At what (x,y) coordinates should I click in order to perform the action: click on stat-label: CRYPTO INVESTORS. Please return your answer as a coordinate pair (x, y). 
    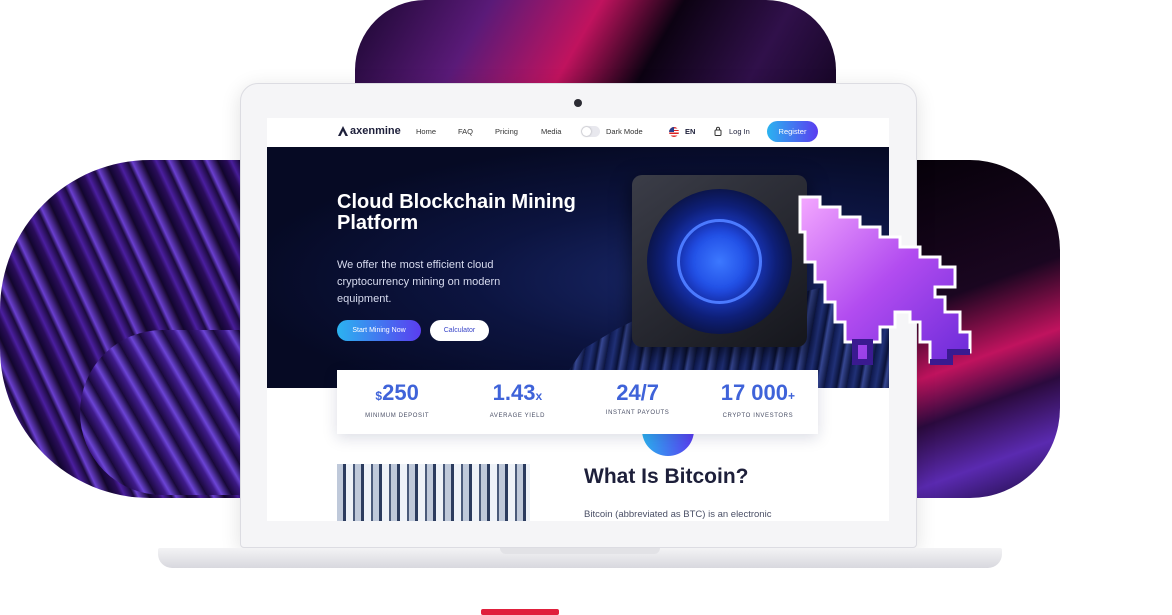
    Looking at the image, I should click on (758, 416).